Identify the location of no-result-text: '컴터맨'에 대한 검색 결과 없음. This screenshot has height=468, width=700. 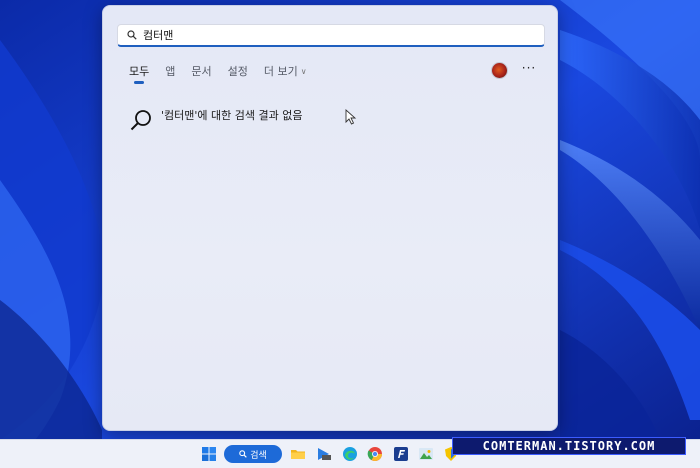
(232, 115).